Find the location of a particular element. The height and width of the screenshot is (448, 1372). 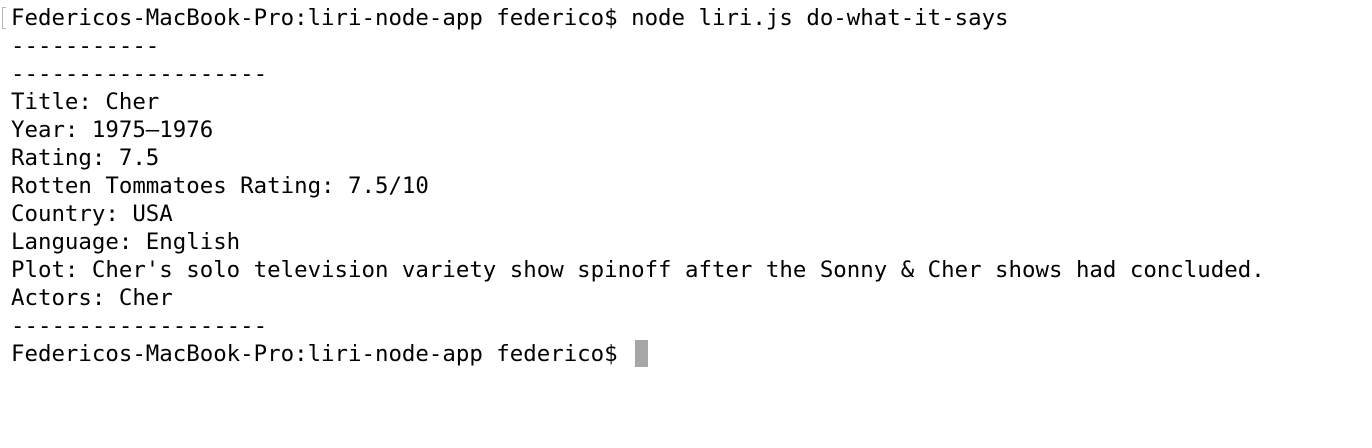

output-rating-line: Rating: 7.5 is located at coordinates (85, 158).